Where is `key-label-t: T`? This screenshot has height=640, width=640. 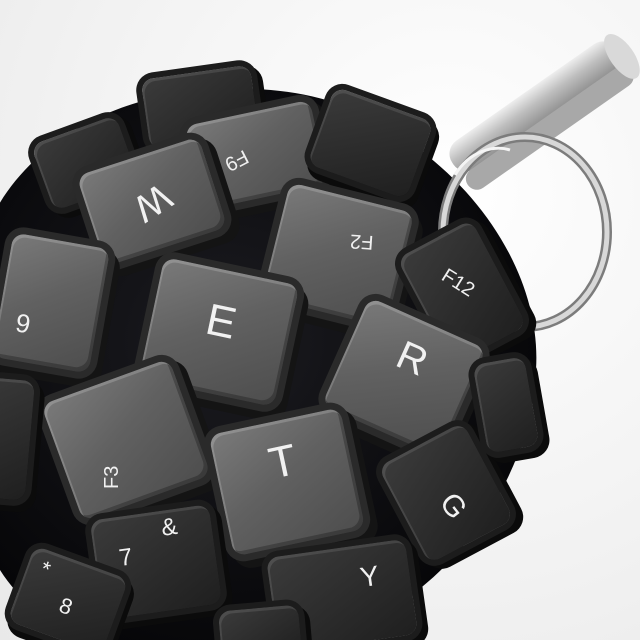
key-label-t: T is located at coordinates (282, 462).